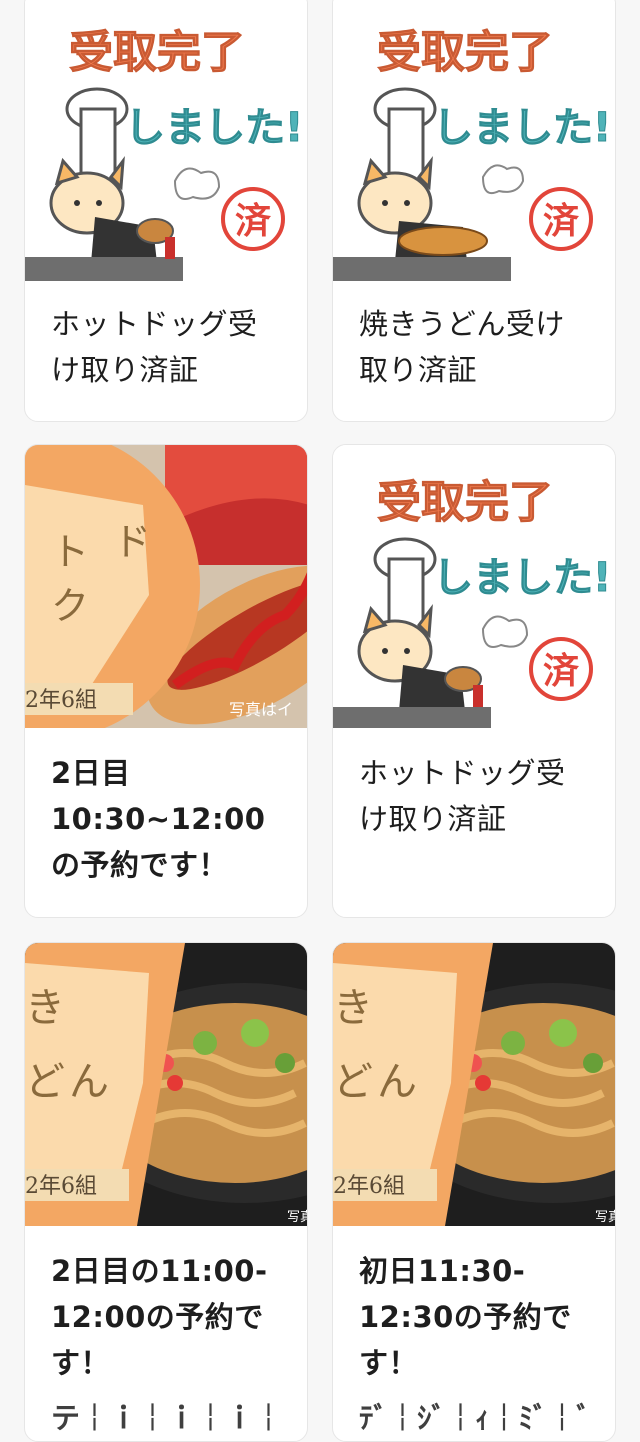 This screenshot has width=640, height=1442. Describe the element at coordinates (462, 347) in the screenshot. I see `card-caption: 焼きうどん受け取り済証` at that location.